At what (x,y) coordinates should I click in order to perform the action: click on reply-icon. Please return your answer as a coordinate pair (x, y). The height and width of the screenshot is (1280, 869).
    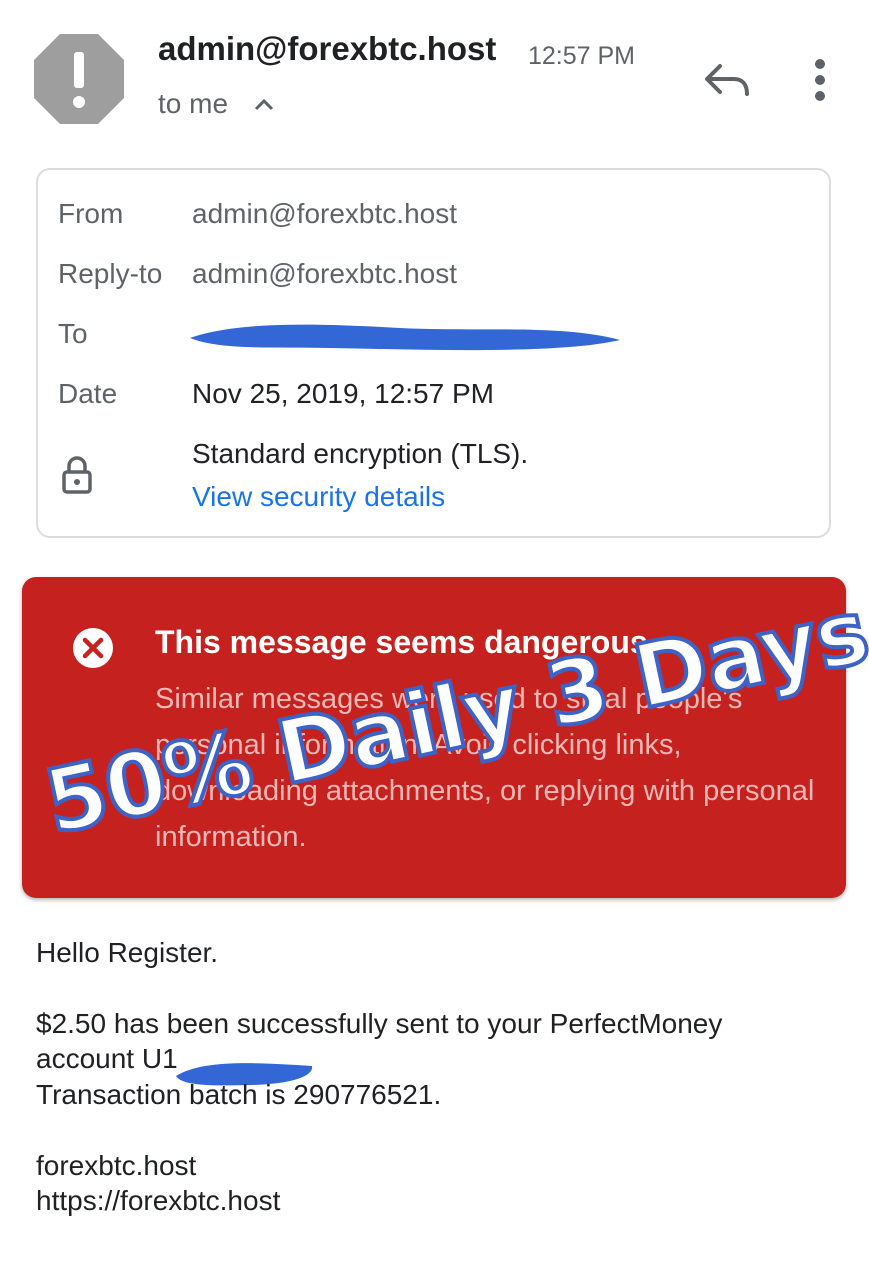
    Looking at the image, I should click on (727, 80).